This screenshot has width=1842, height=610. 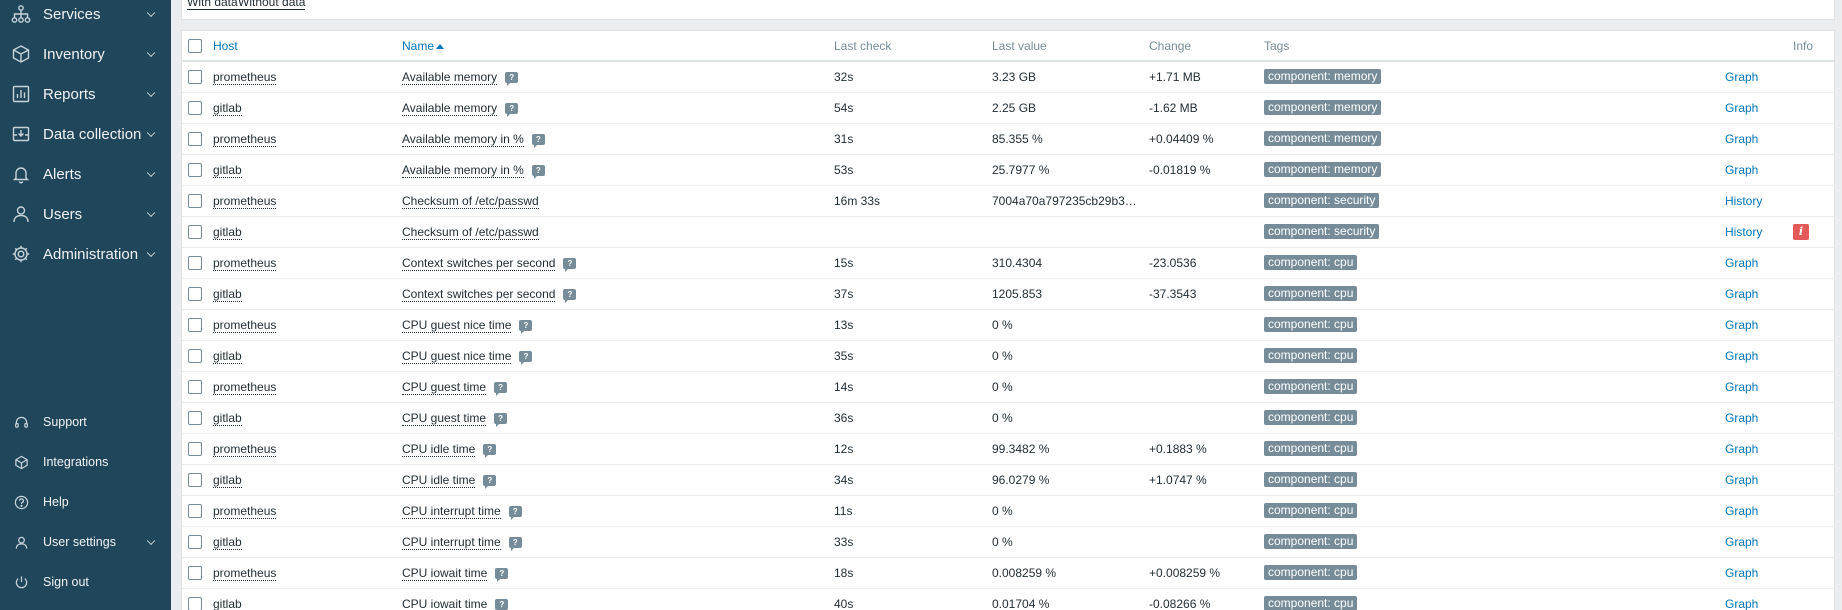 What do you see at coordinates (445, 573) in the screenshot?
I see `item-name-link: CPU iowait time` at bounding box center [445, 573].